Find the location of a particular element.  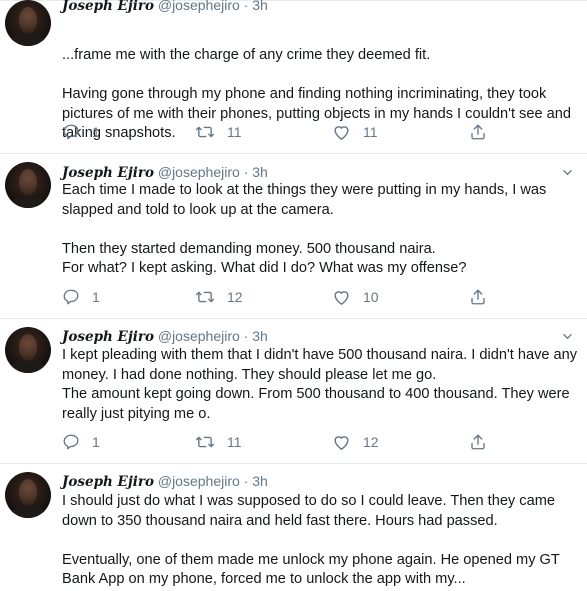

like-button: 12 is located at coordinates (355, 442).